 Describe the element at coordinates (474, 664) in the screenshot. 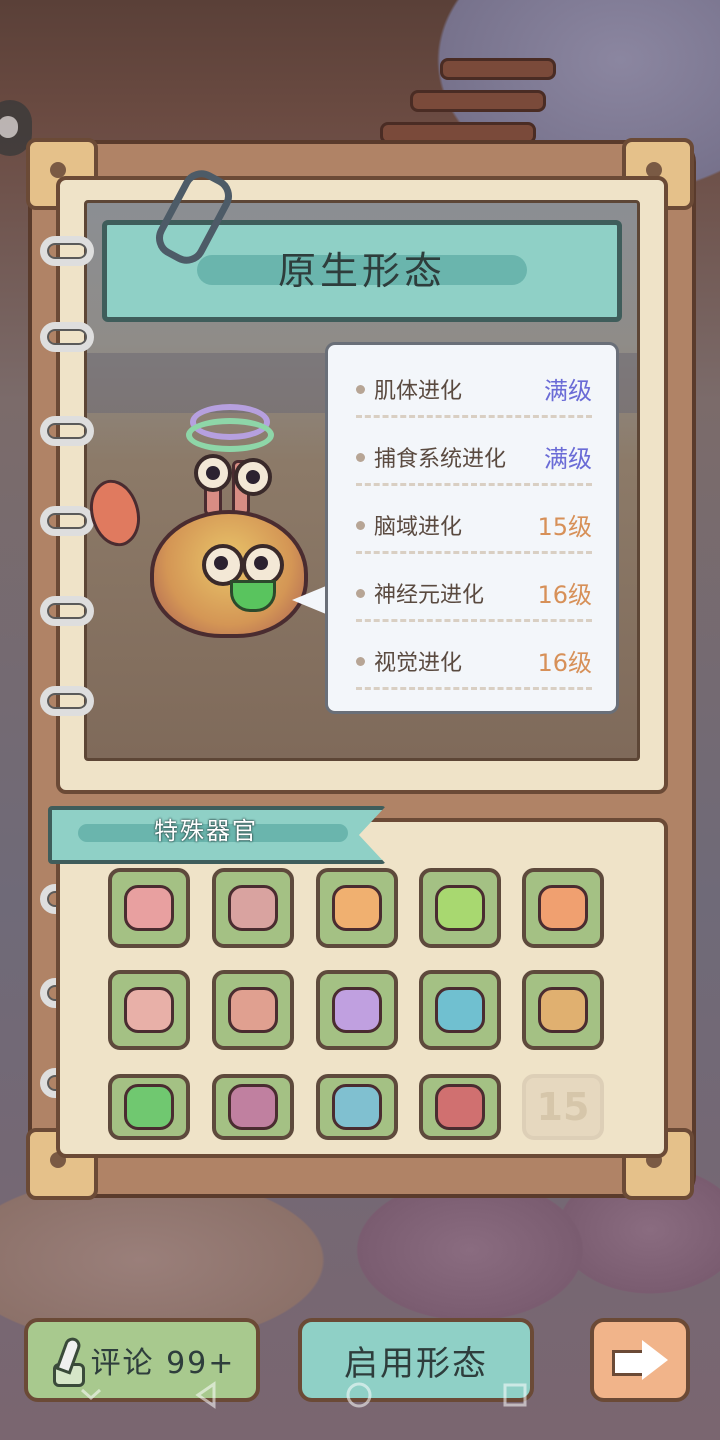

I see `stat-row: 视觉进化 16级` at that location.